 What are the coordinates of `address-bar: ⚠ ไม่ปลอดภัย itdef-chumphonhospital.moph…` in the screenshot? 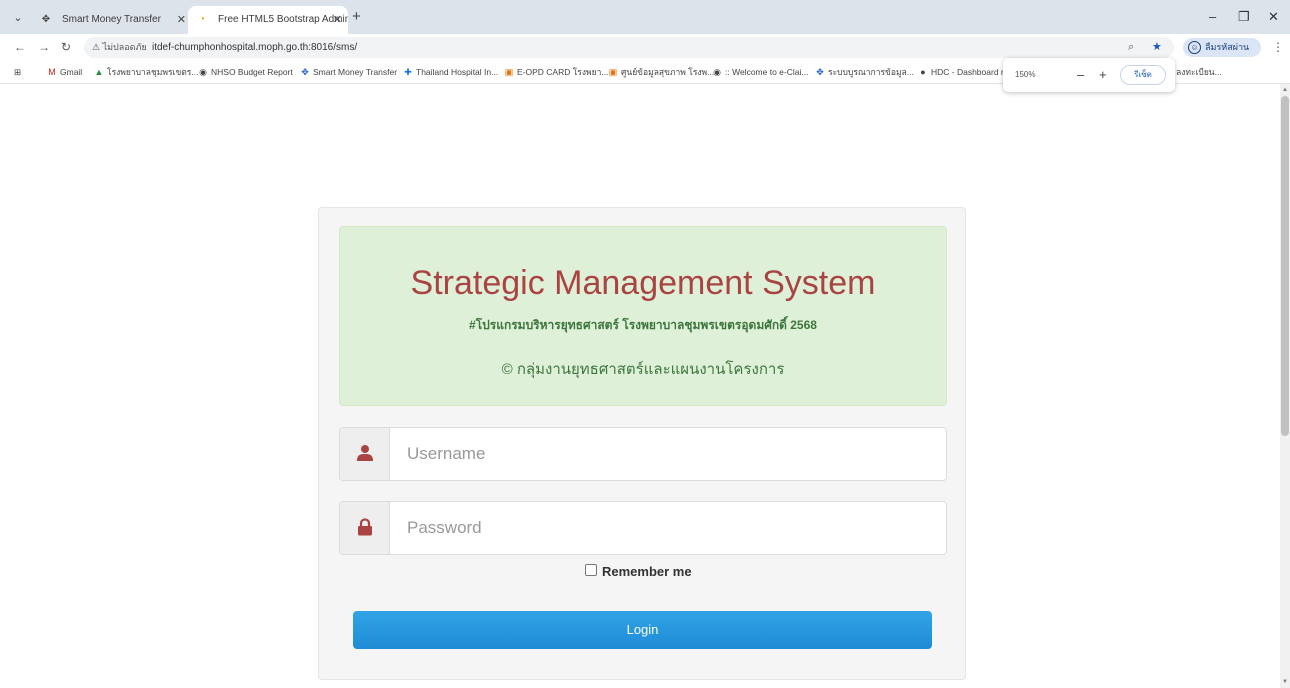 It's located at (629, 47).